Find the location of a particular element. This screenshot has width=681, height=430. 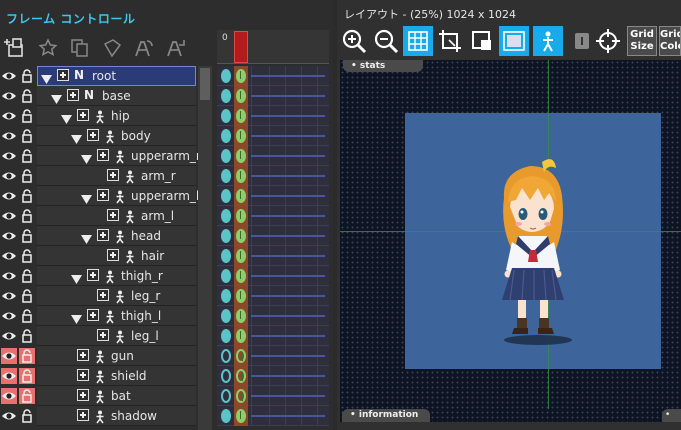

stats-tab: • stats is located at coordinates (383, 66).